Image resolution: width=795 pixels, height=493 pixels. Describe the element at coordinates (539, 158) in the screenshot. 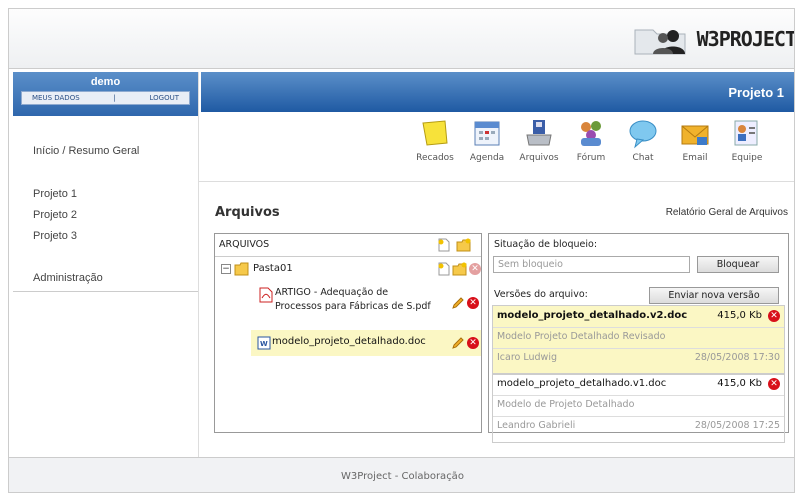

I see `tool-label: Arquivos` at that location.